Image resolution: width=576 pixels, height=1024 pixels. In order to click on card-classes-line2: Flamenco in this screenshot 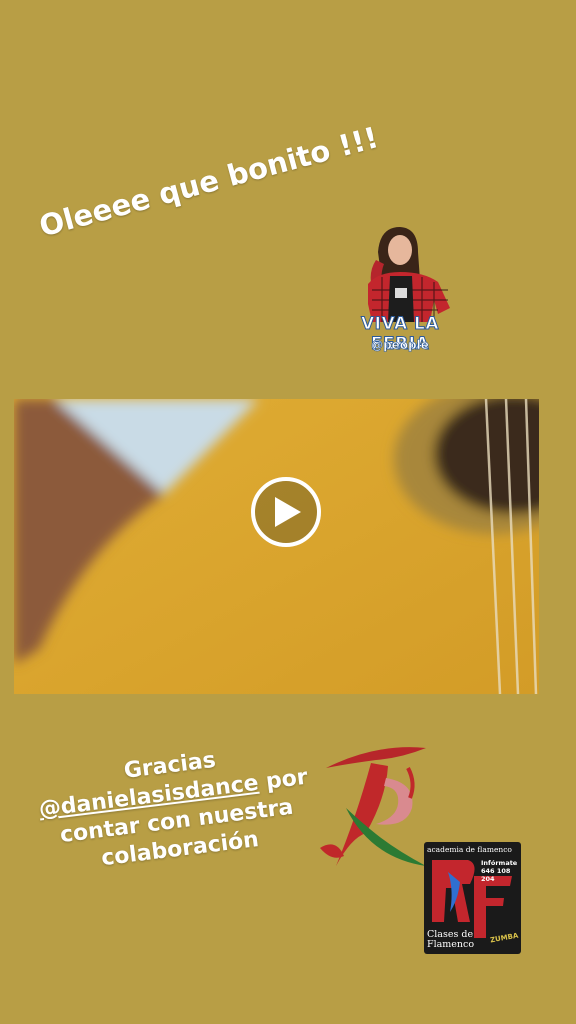, I will do `click(451, 944)`.